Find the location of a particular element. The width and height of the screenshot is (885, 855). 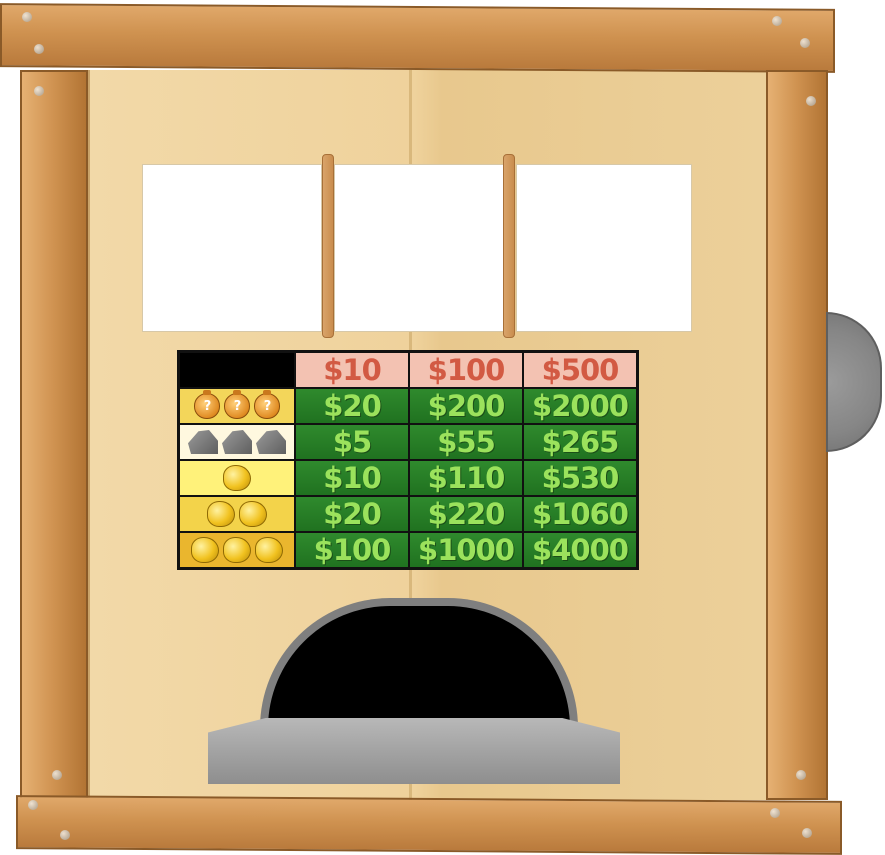

top-wooden-beam is located at coordinates (417, 38).